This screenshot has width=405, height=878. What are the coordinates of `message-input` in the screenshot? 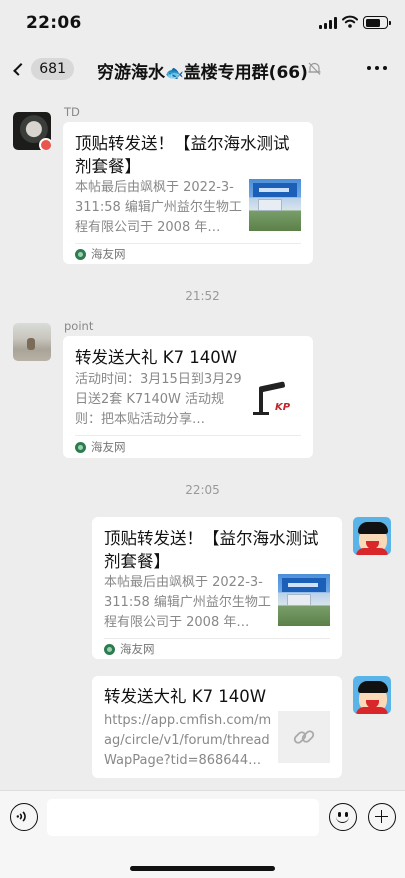 It's located at (183, 817).